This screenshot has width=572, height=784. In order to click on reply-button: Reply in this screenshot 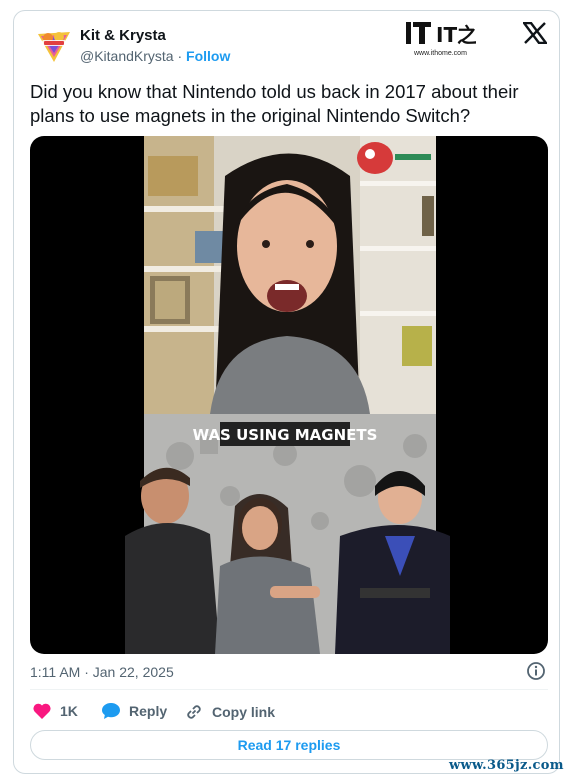, I will do `click(134, 711)`.